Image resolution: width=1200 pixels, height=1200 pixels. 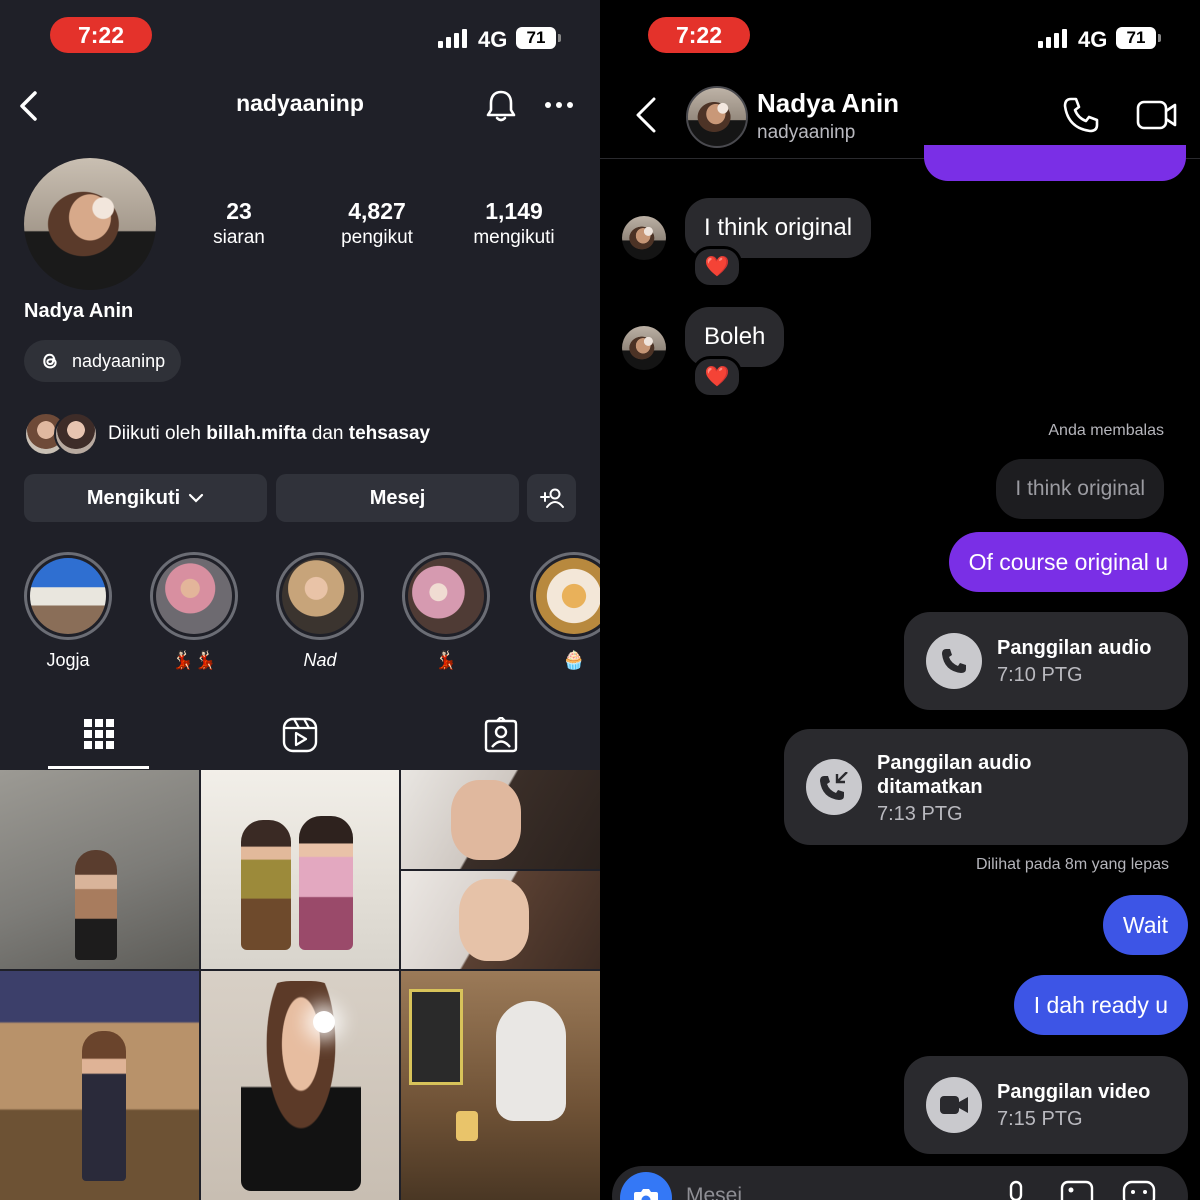 What do you see at coordinates (920, 814) in the screenshot?
I see `call-time: 7:13 PTG` at bounding box center [920, 814].